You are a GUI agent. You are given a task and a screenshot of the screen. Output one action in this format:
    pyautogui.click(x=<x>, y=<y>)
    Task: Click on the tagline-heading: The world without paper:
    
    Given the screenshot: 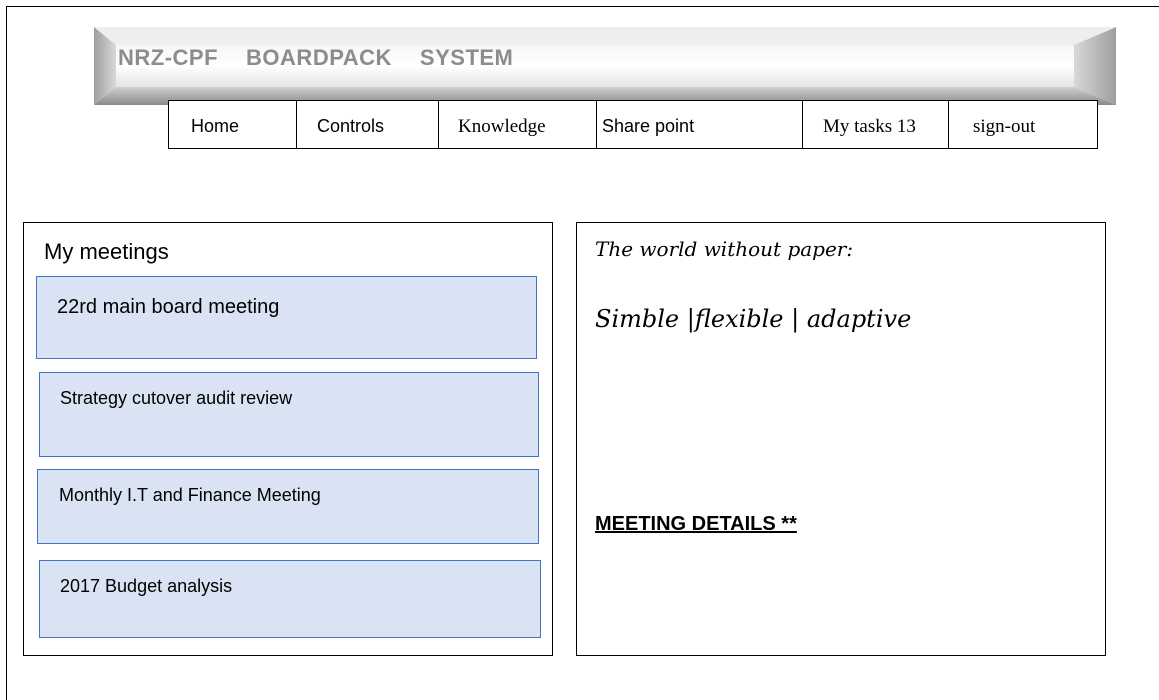 What is the action you would take?
    pyautogui.click(x=724, y=249)
    